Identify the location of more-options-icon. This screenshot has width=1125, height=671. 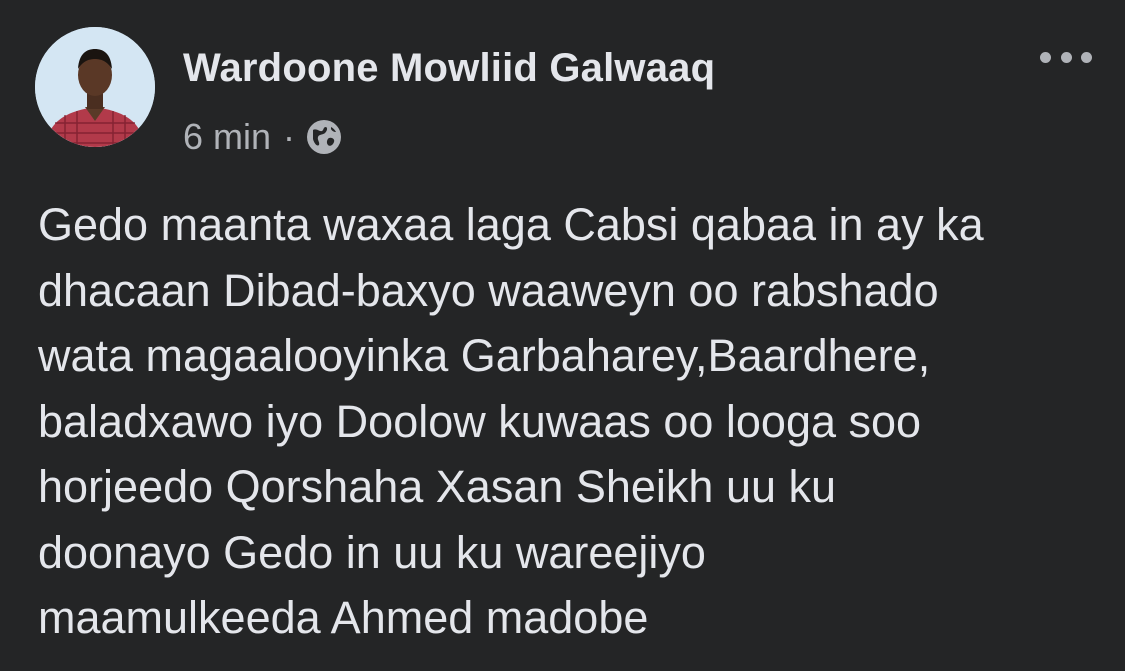
(1066, 57).